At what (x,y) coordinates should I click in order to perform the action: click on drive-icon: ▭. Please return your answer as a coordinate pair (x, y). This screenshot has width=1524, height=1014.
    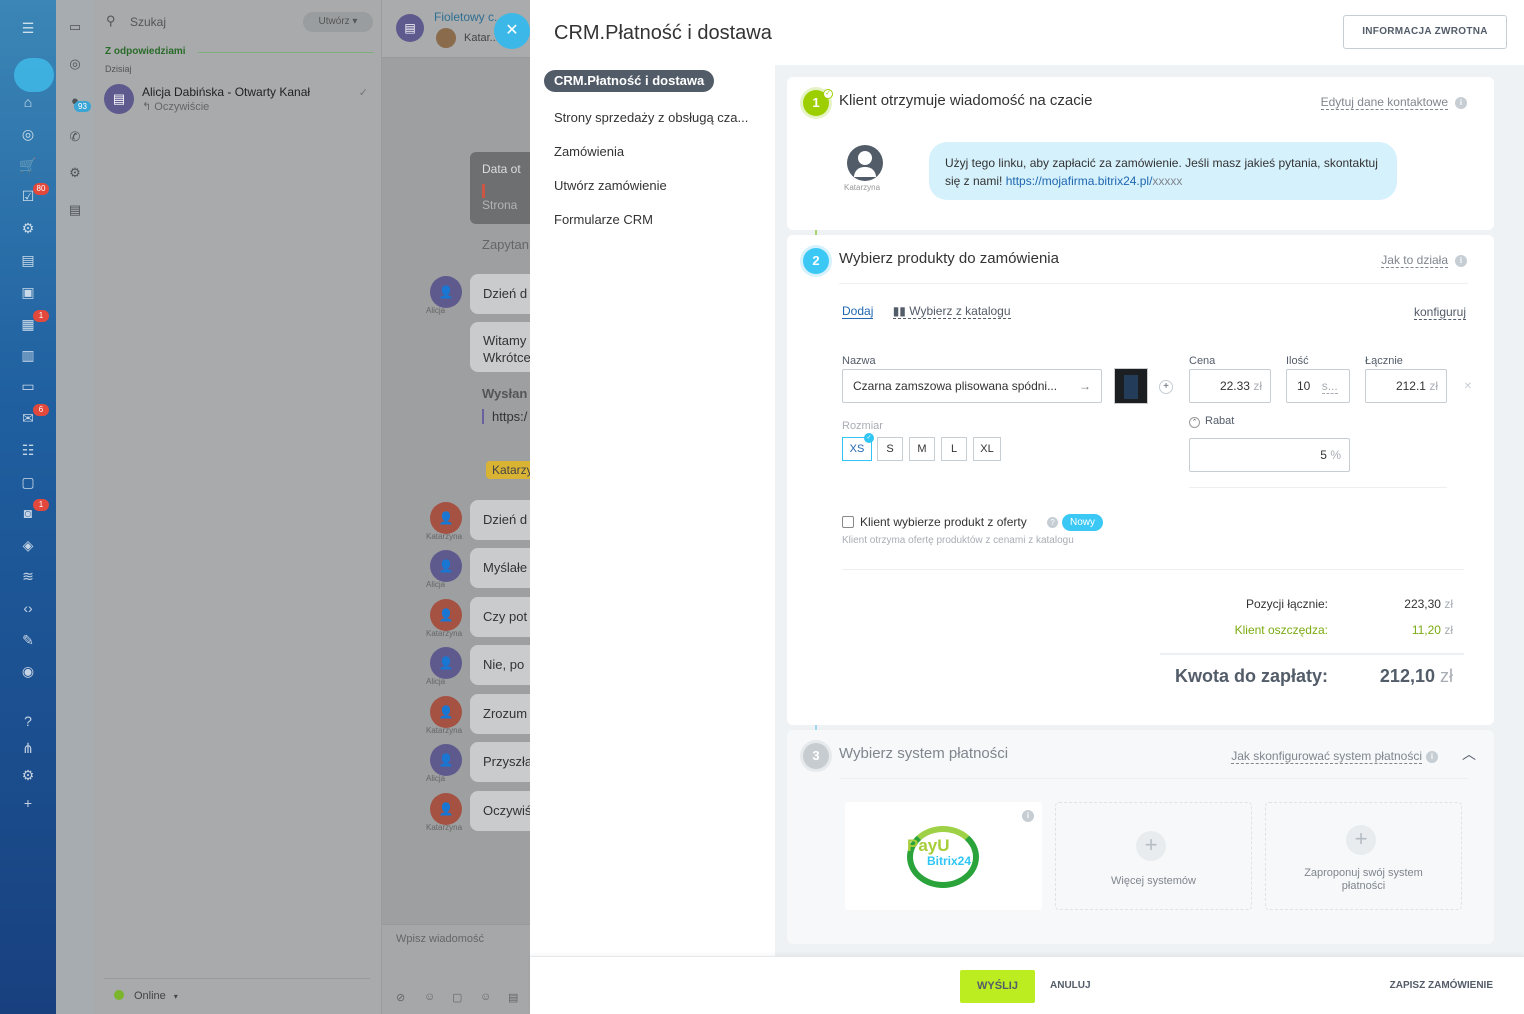
    Looking at the image, I should click on (28, 386).